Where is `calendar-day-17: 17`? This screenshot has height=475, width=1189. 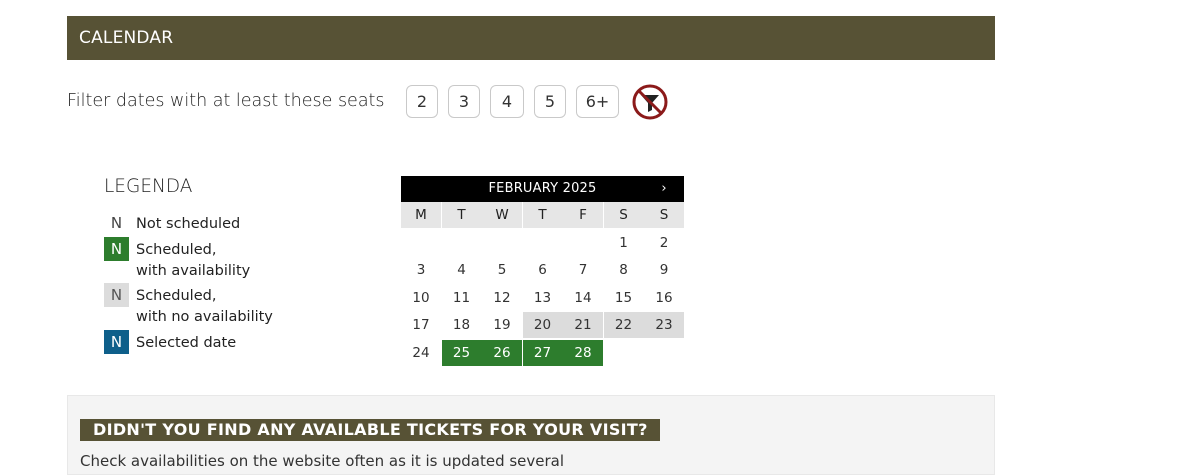
calendar-day-17: 17 is located at coordinates (421, 325).